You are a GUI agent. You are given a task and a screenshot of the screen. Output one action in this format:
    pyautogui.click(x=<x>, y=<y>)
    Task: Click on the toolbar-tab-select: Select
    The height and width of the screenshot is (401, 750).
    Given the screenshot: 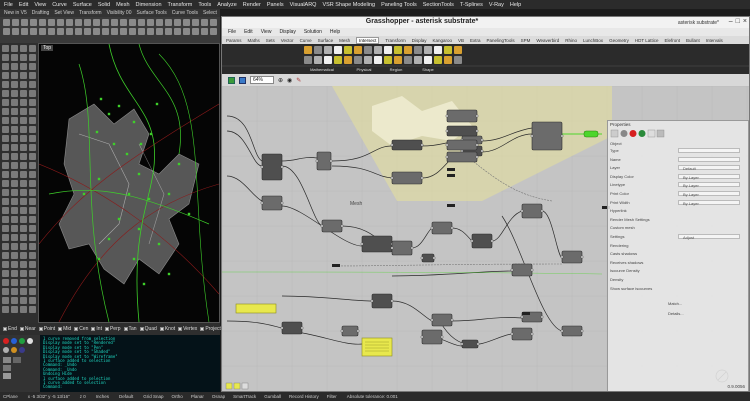 What is the action you would take?
    pyautogui.click(x=210, y=13)
    